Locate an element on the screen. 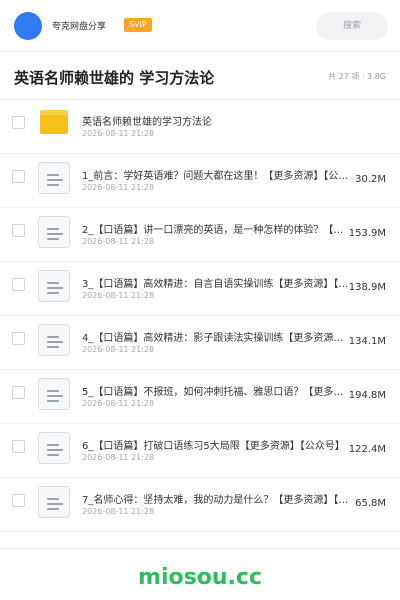  watermark: miosou.cc is located at coordinates (200, 577).